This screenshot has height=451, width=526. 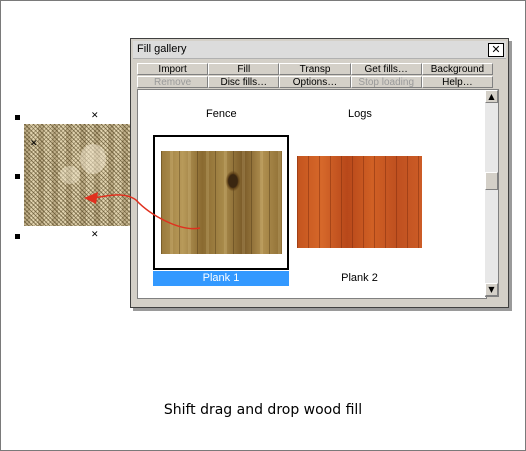 I want to click on transp-button: Transp, so click(x=315, y=69).